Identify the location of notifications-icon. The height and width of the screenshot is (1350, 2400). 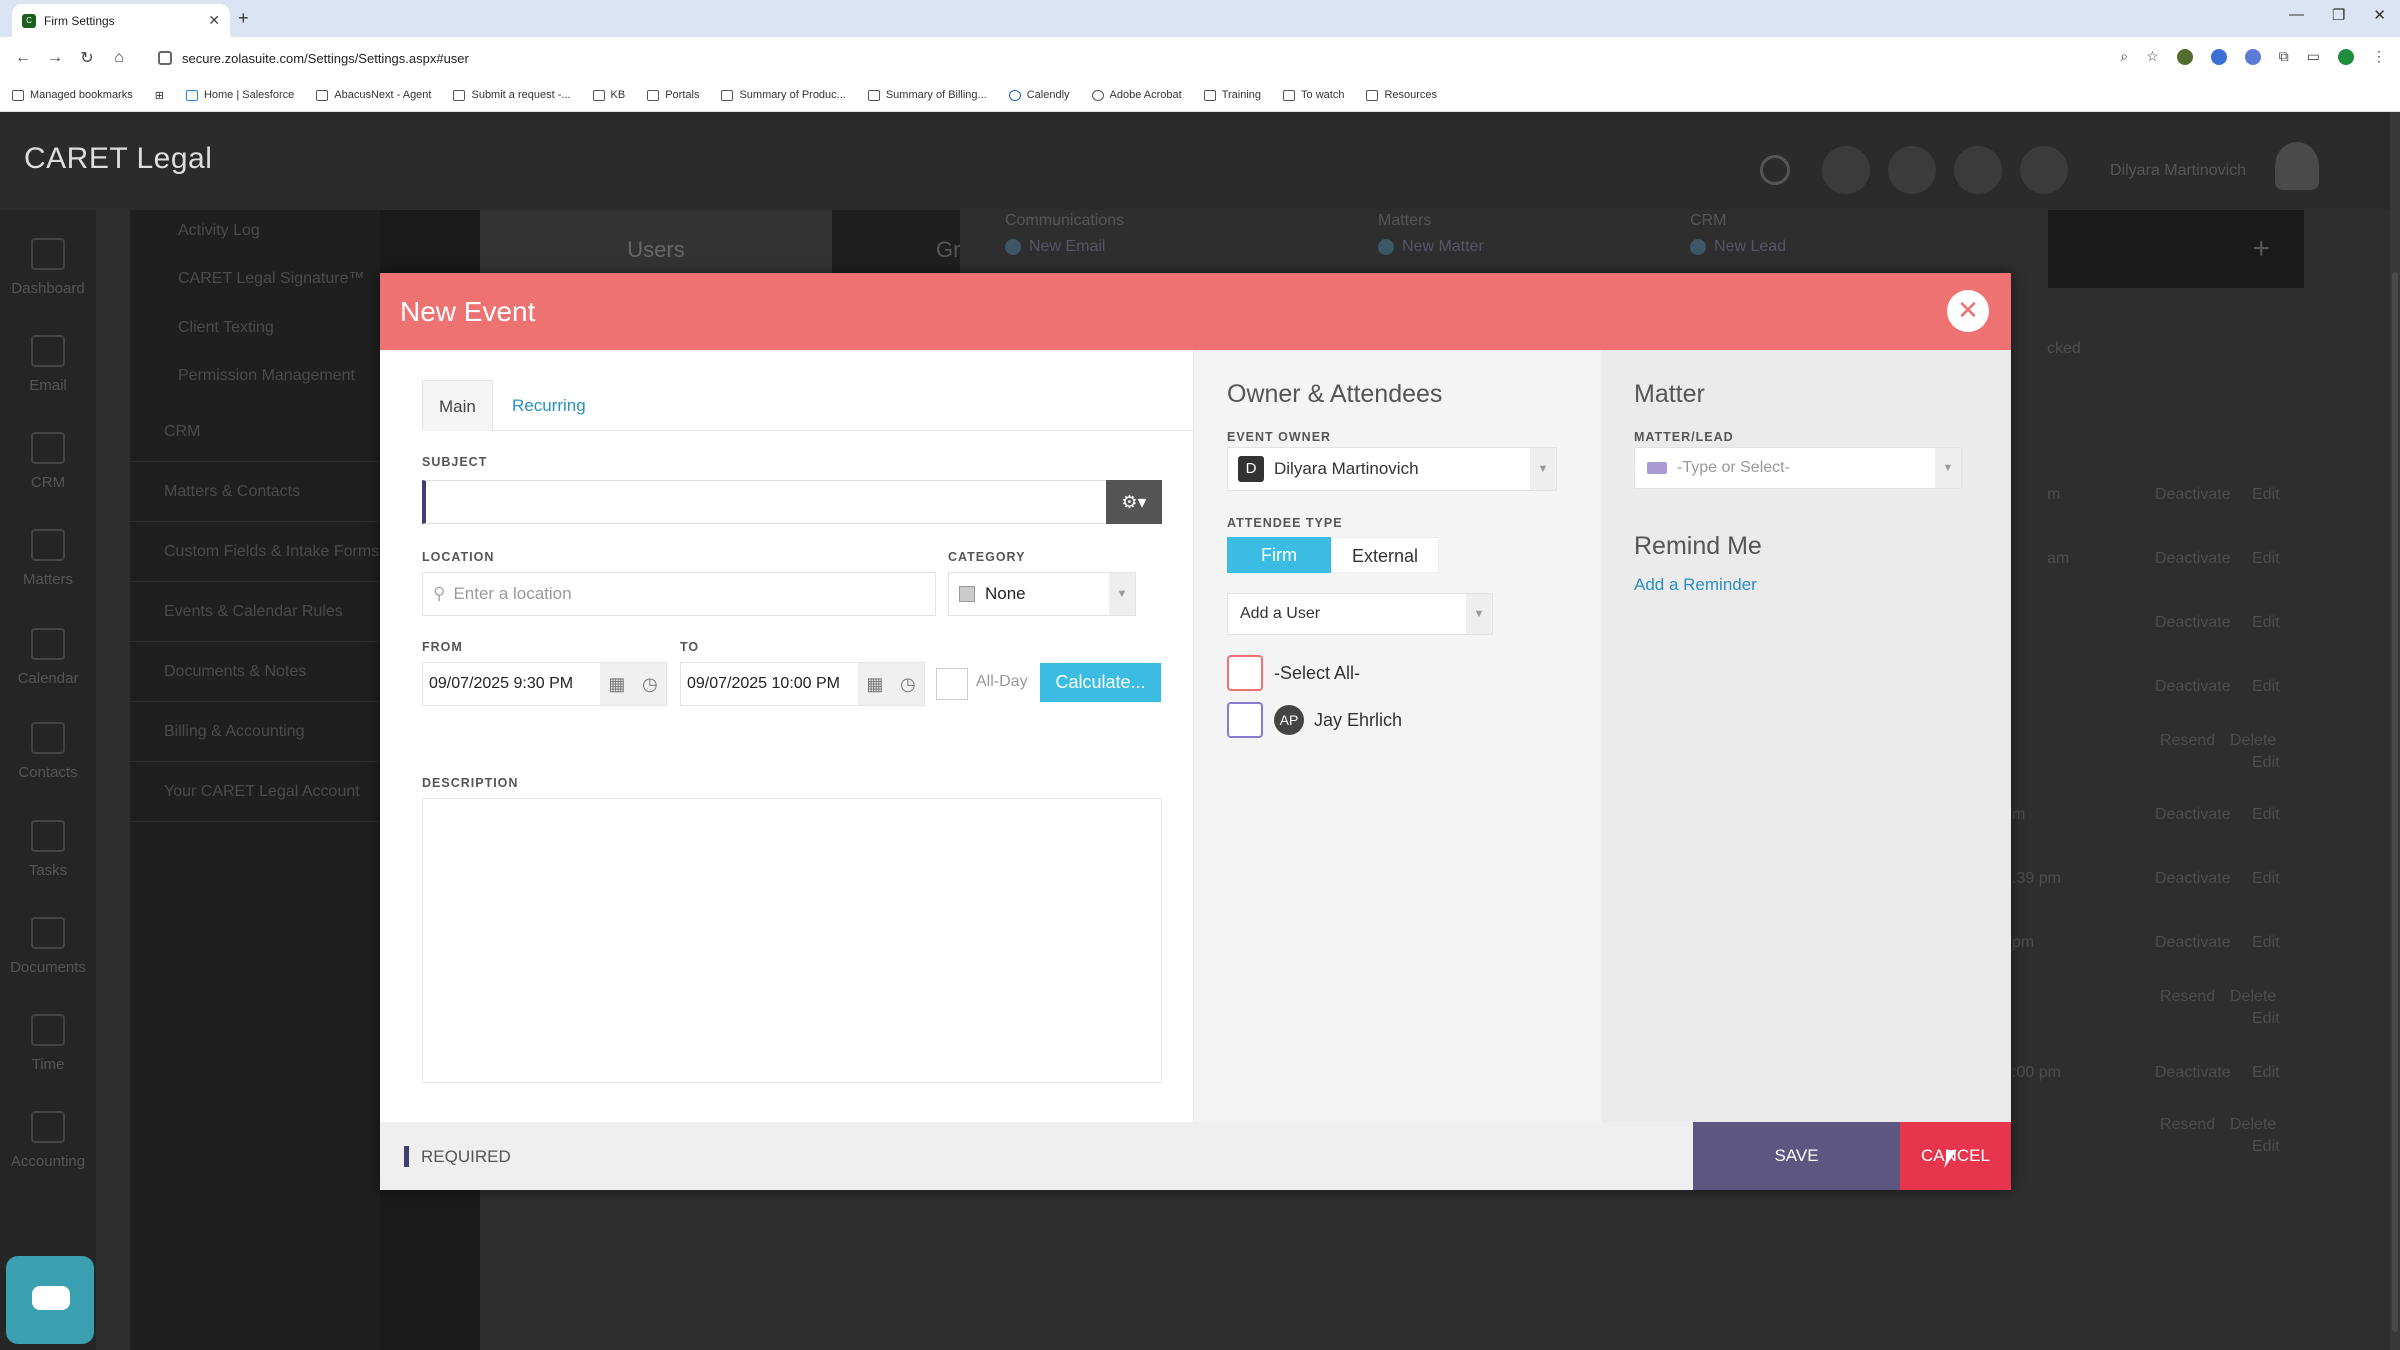
(2044, 170).